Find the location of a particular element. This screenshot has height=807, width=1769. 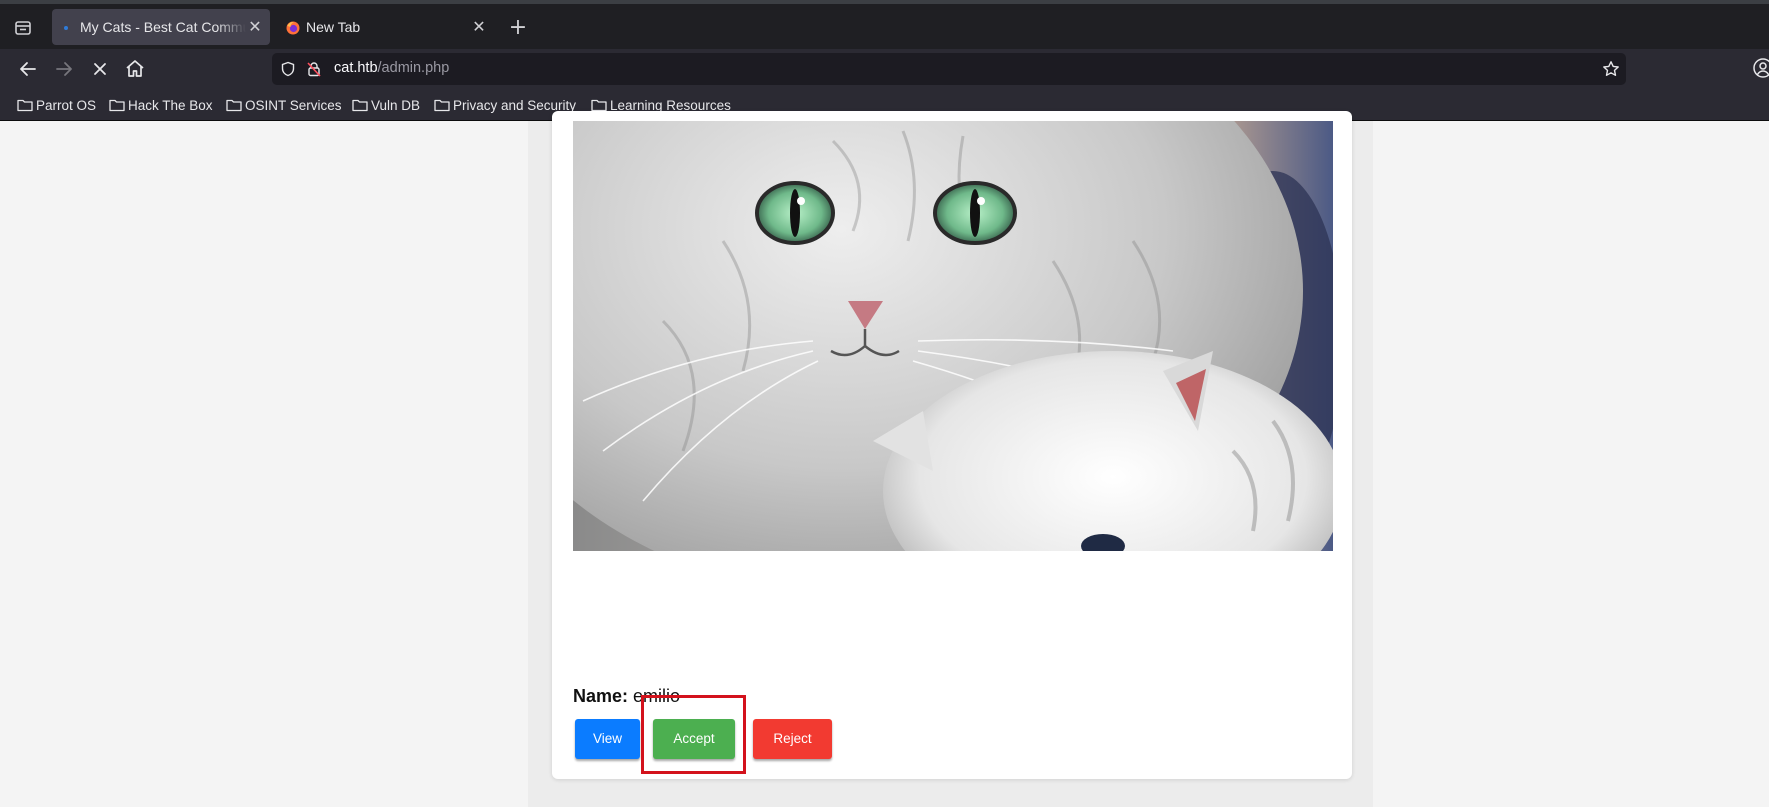

accept-button: Accept is located at coordinates (694, 739).